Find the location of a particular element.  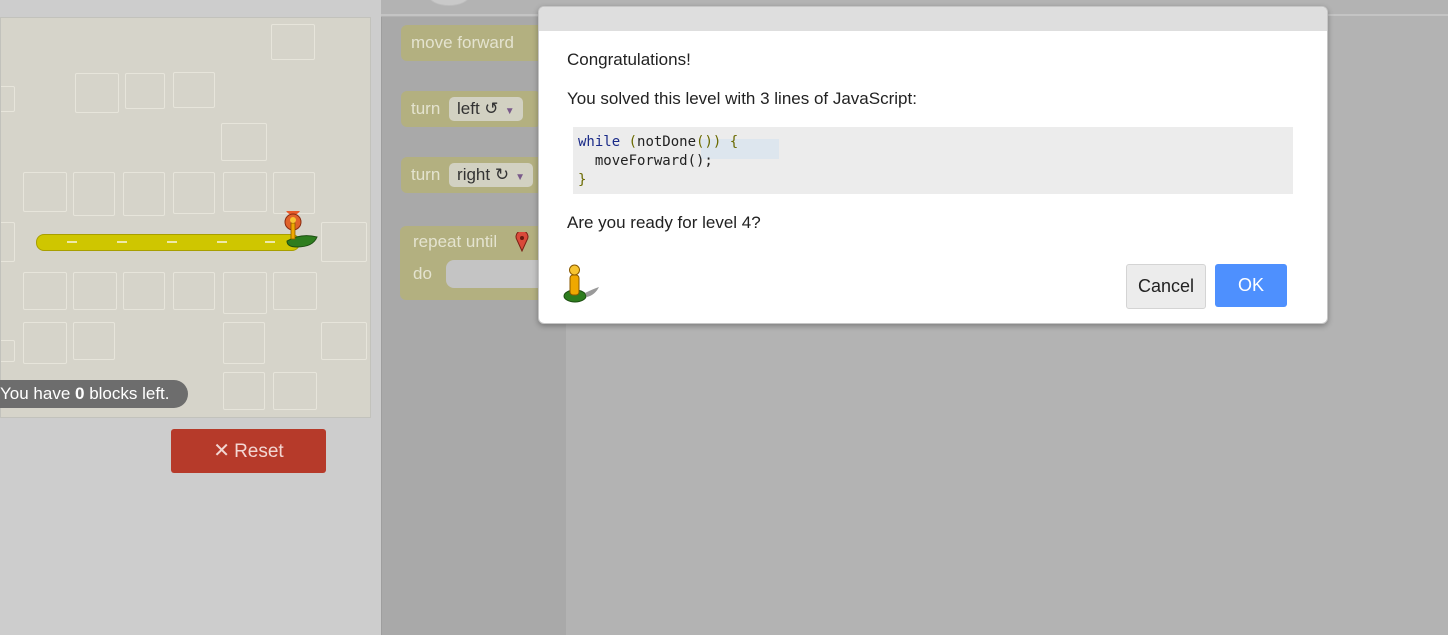

reset-button: ✕ Reset is located at coordinates (248, 451).